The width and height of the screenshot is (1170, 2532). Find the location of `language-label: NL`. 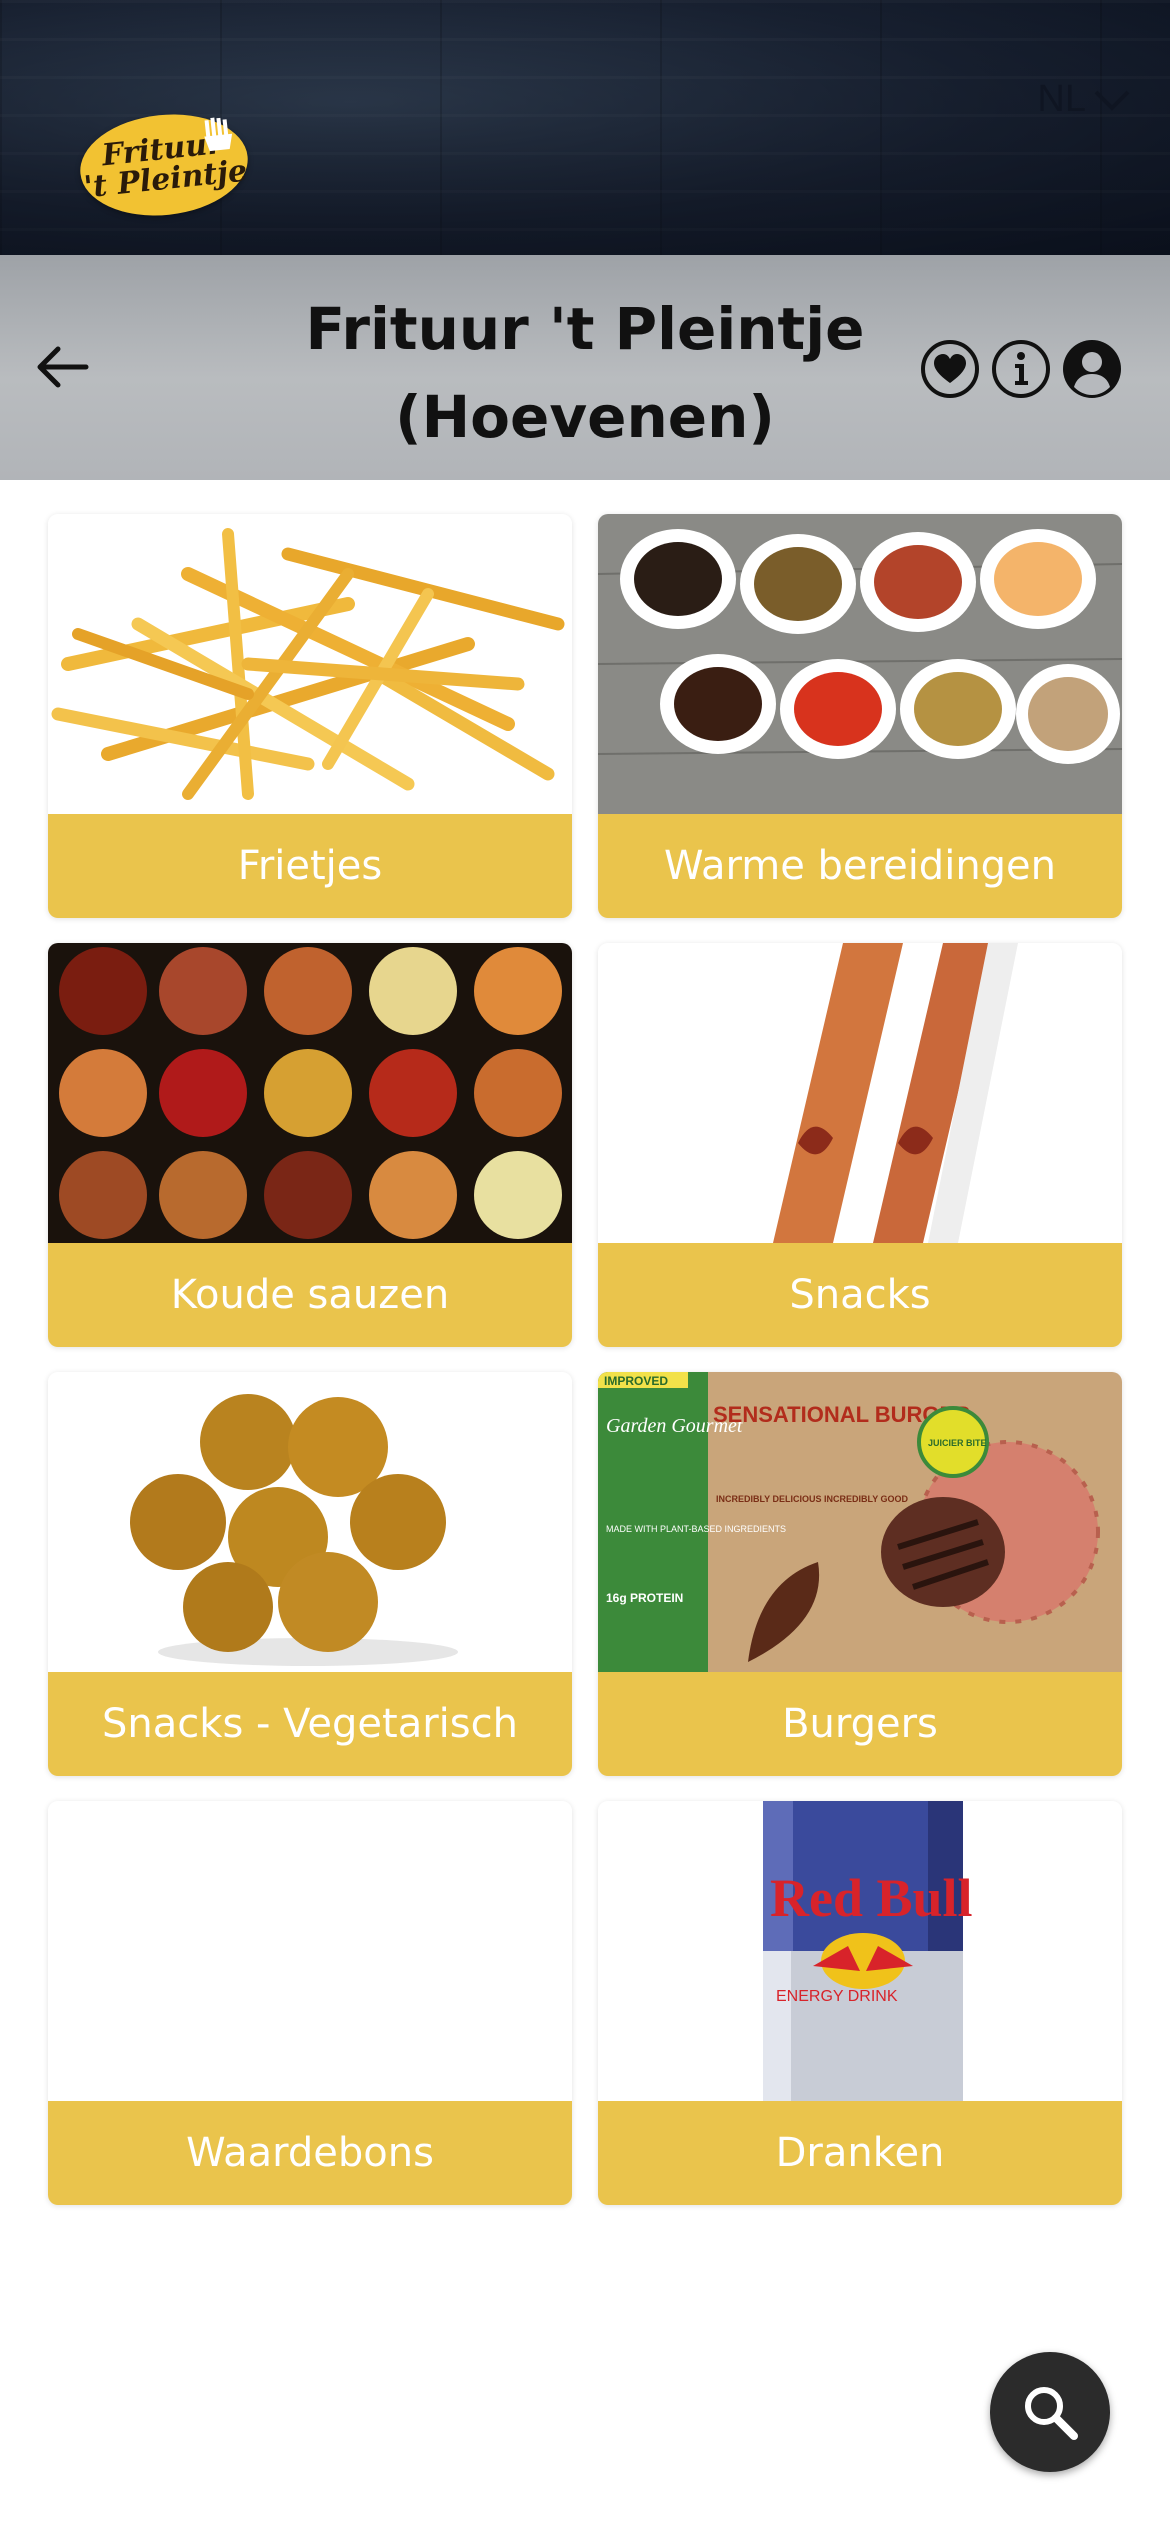

language-label: NL is located at coordinates (1061, 99).